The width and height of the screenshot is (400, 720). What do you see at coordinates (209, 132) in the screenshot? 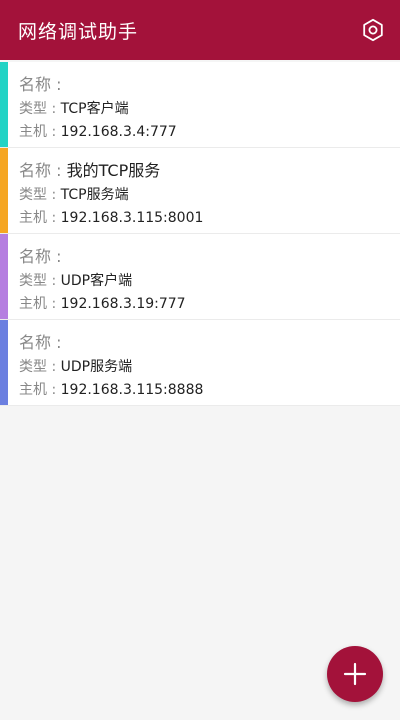
I see `host-row: 主机 : 192.168.3.4:777` at bounding box center [209, 132].